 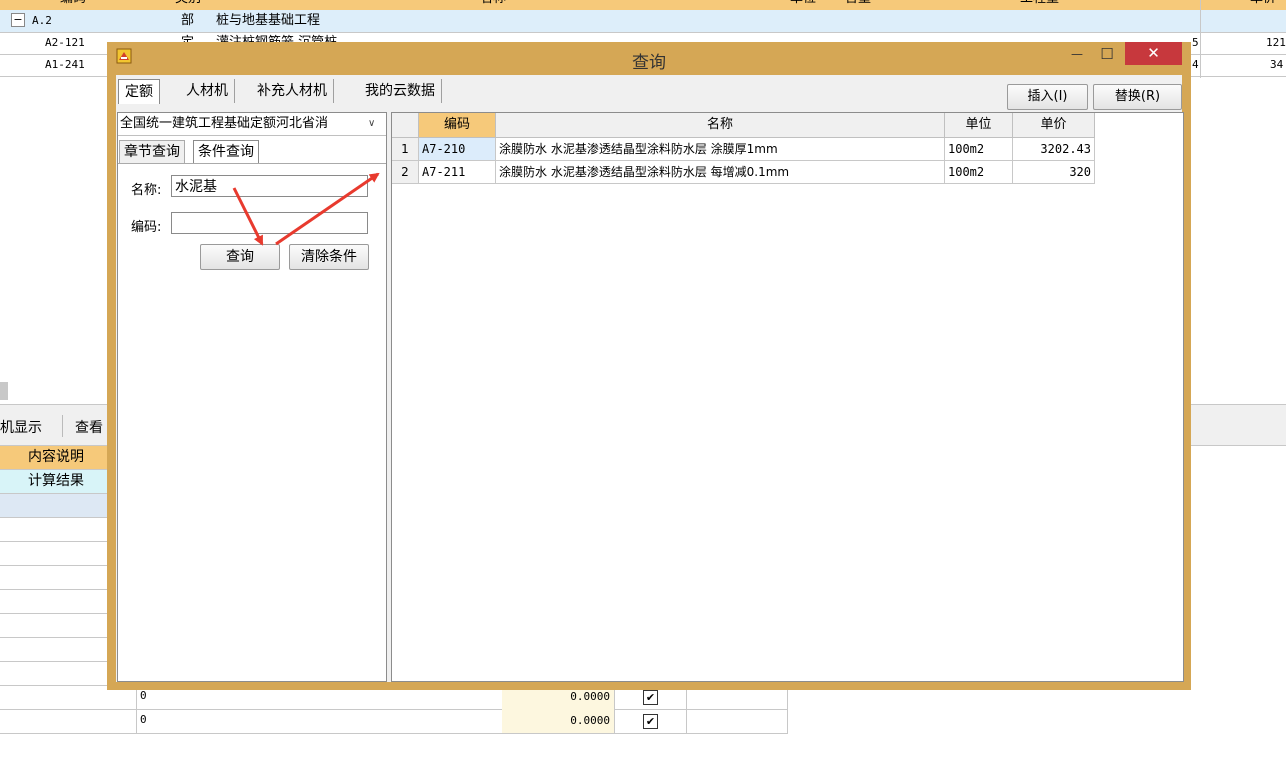 What do you see at coordinates (248, 216) in the screenshot?
I see `arrow-to-search-button` at bounding box center [248, 216].